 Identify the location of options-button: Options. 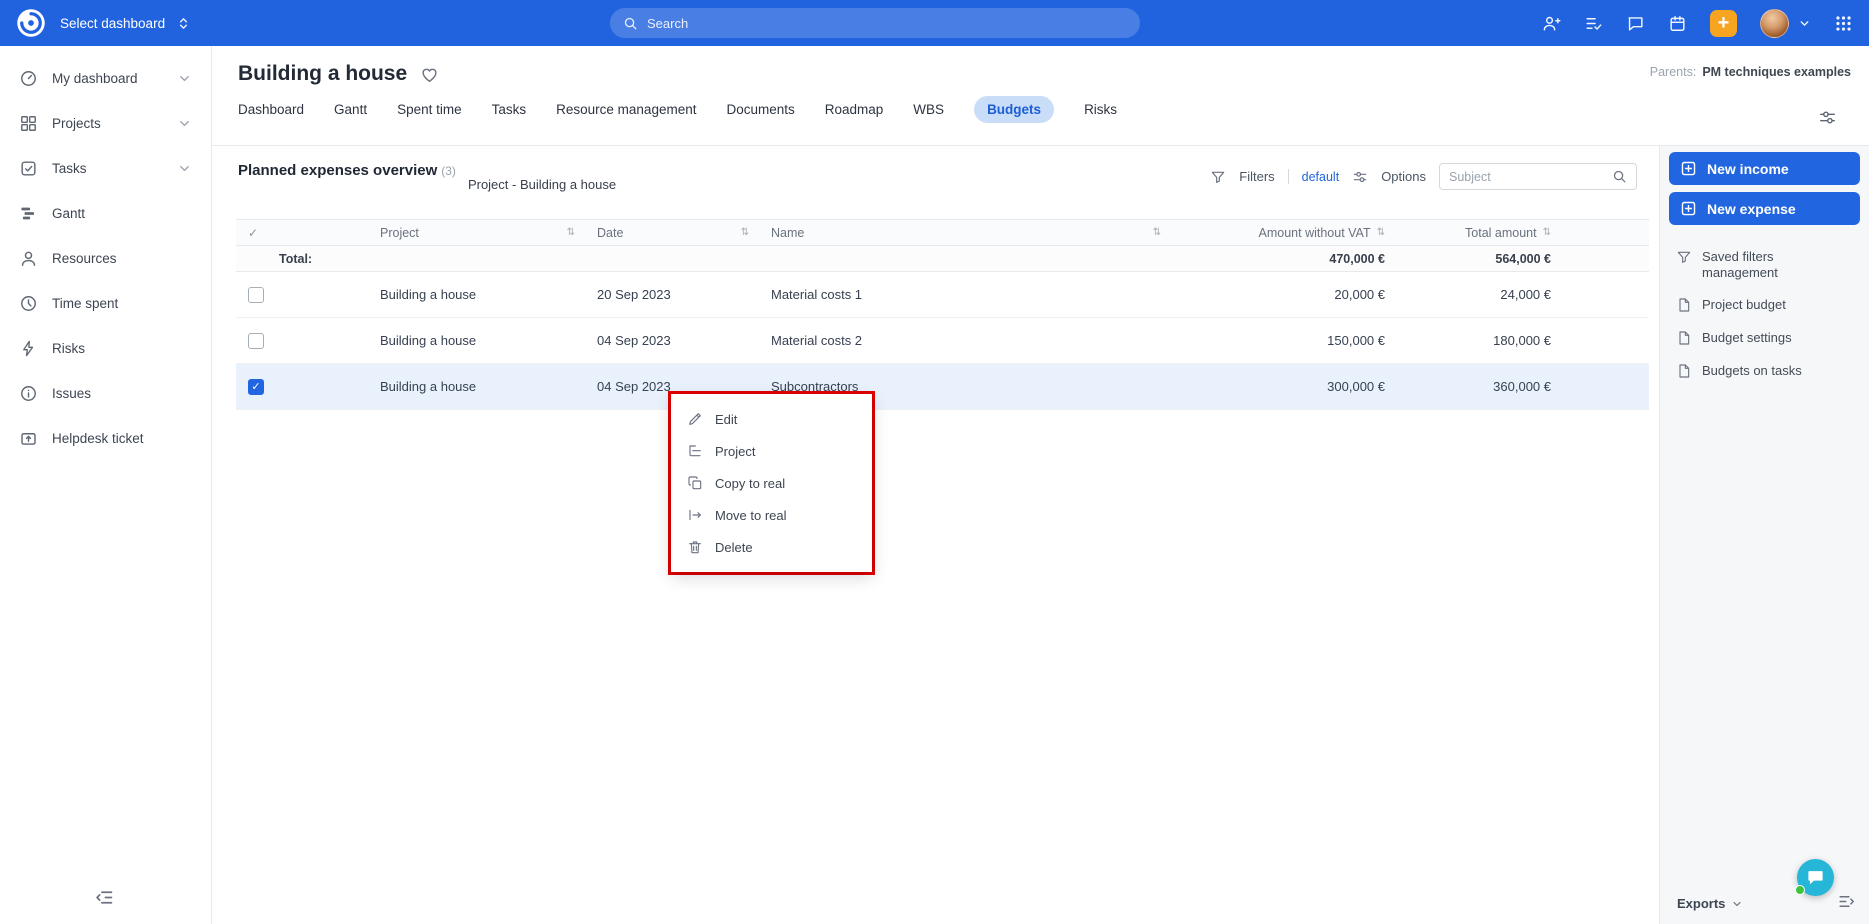
(1403, 176).